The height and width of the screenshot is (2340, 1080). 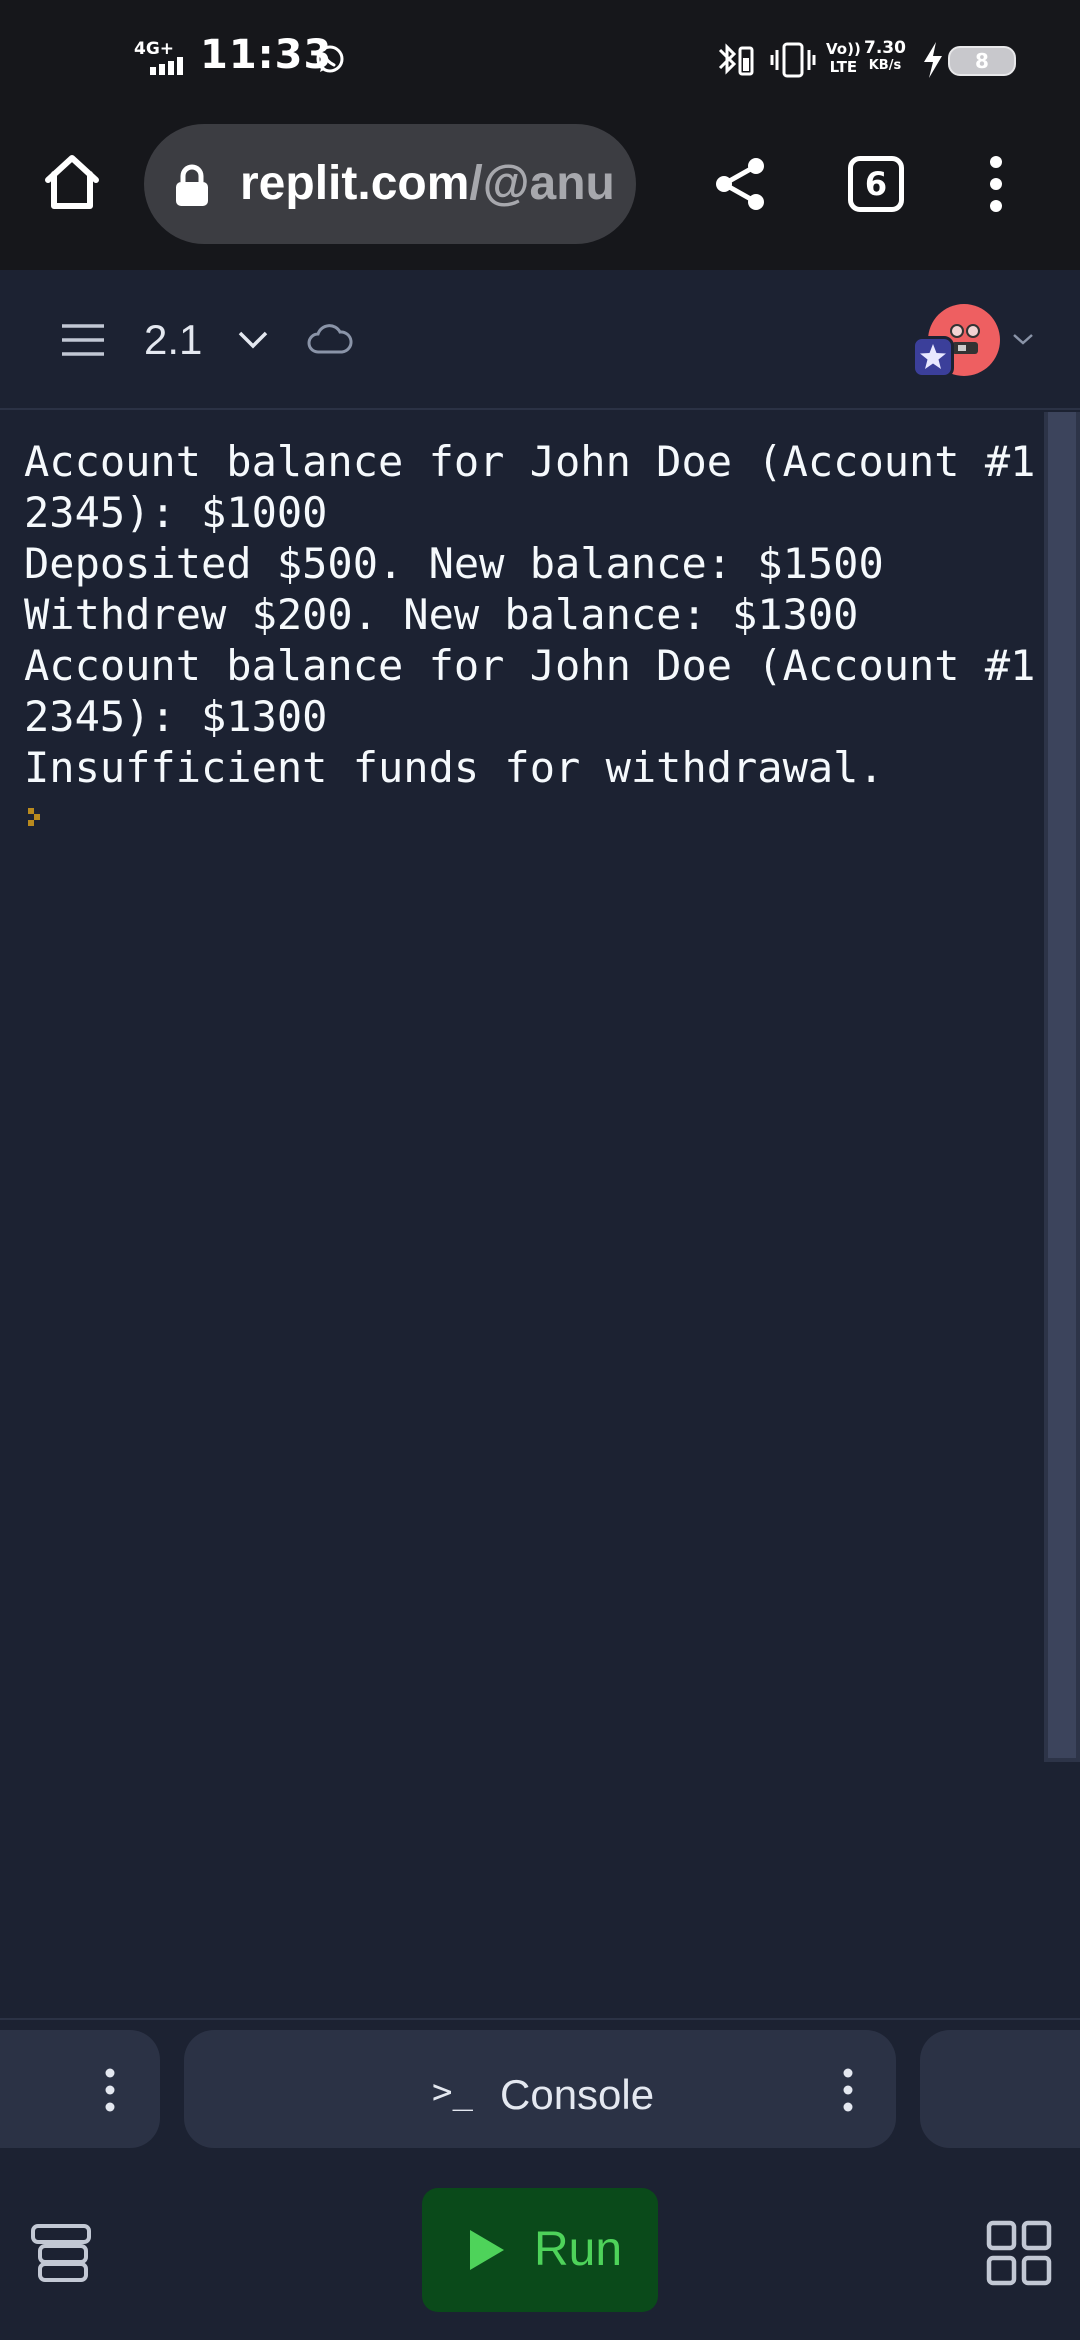 What do you see at coordinates (487, 2250) in the screenshot?
I see `play-icon` at bounding box center [487, 2250].